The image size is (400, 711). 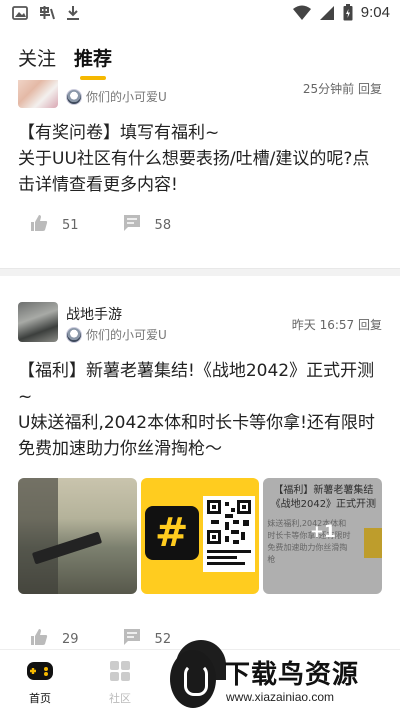 I want to click on nav-home: 首页, so click(x=40, y=683).